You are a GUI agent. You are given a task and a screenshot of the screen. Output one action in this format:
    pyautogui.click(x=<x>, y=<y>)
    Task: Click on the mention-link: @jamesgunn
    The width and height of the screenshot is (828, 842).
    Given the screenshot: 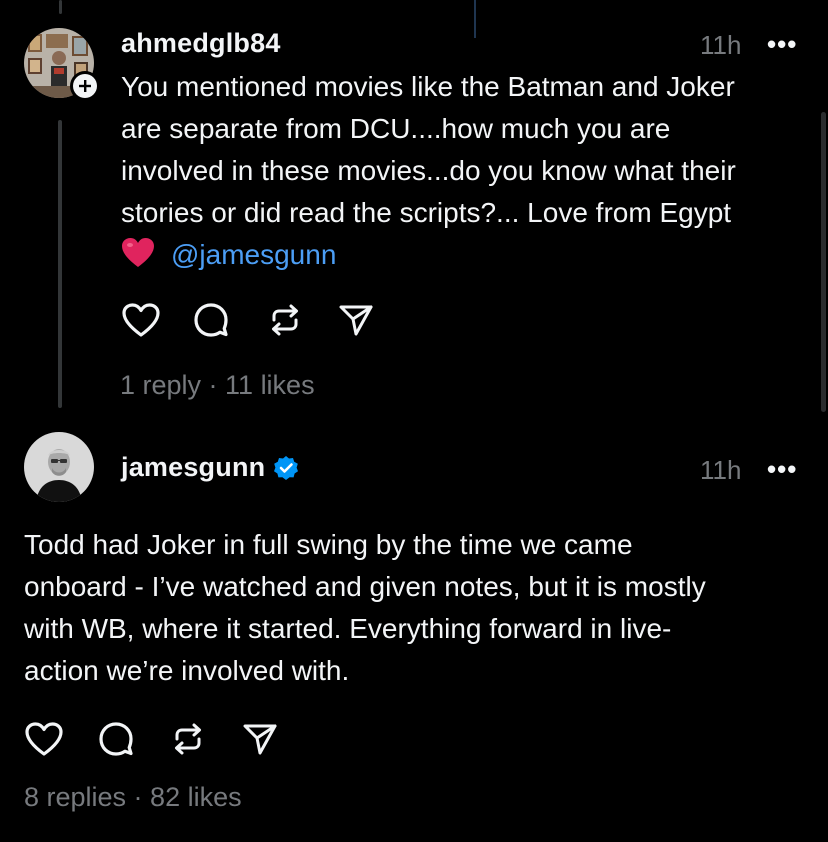 What is the action you would take?
    pyautogui.click(x=253, y=255)
    